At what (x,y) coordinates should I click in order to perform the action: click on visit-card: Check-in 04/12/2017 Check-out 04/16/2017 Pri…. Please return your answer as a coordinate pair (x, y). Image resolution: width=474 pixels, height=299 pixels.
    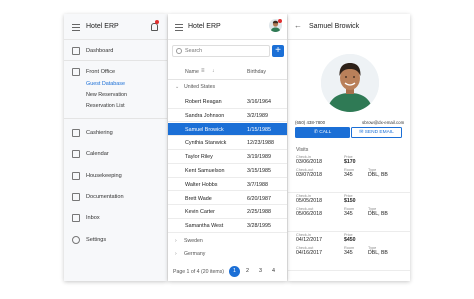
    Looking at the image, I should click on (349, 251).